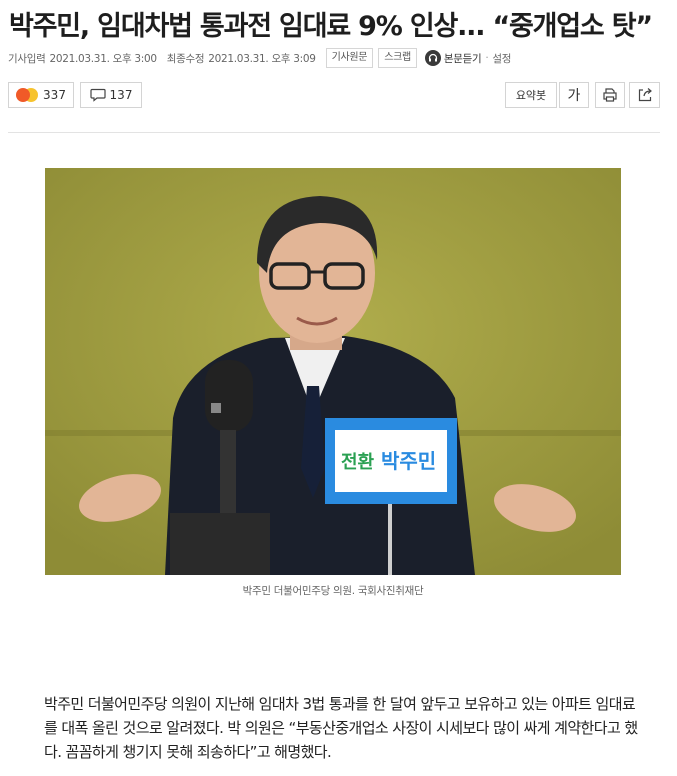  Describe the element at coordinates (97, 95) in the screenshot. I see `comment-icon` at that location.